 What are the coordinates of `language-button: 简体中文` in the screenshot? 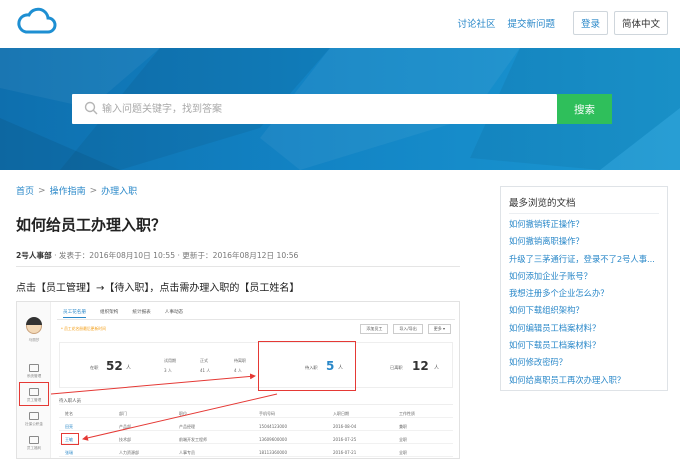 It's located at (640, 23).